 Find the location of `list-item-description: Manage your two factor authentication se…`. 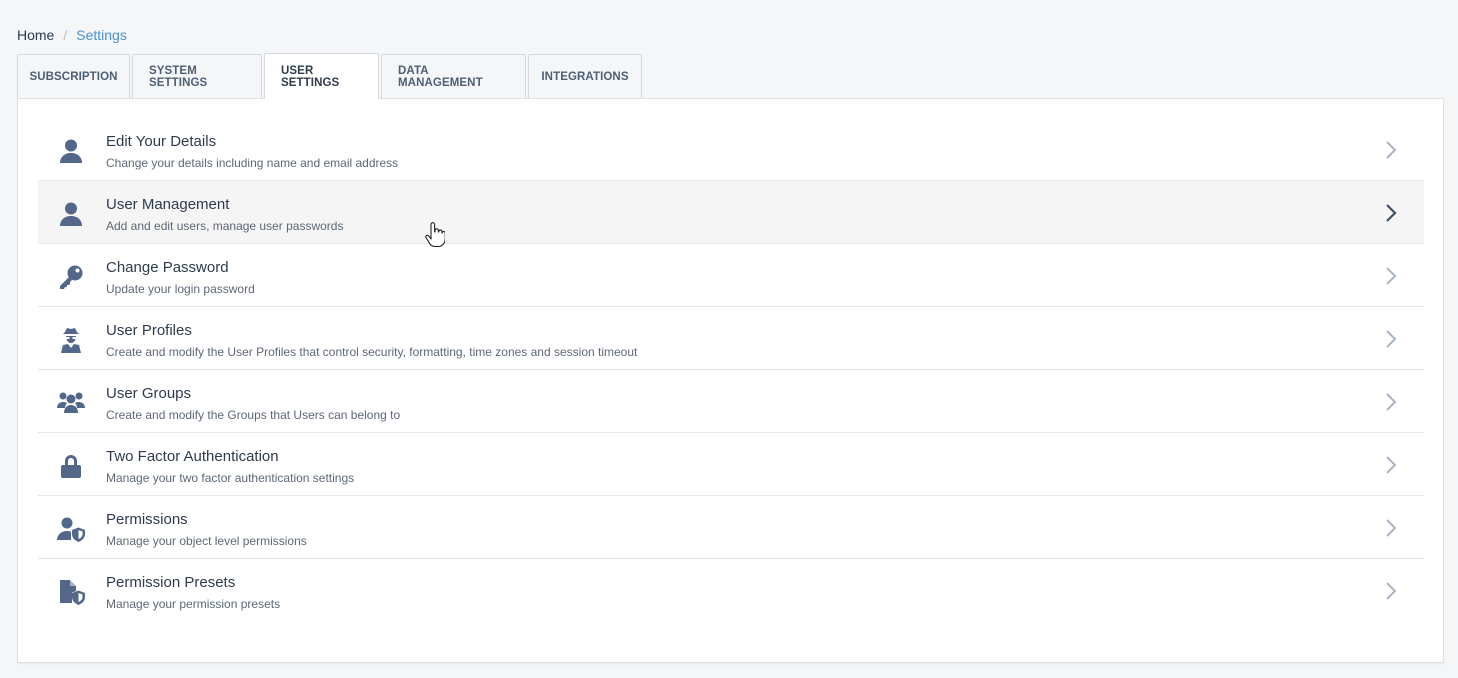

list-item-description: Manage your two factor authentication se… is located at coordinates (230, 478).